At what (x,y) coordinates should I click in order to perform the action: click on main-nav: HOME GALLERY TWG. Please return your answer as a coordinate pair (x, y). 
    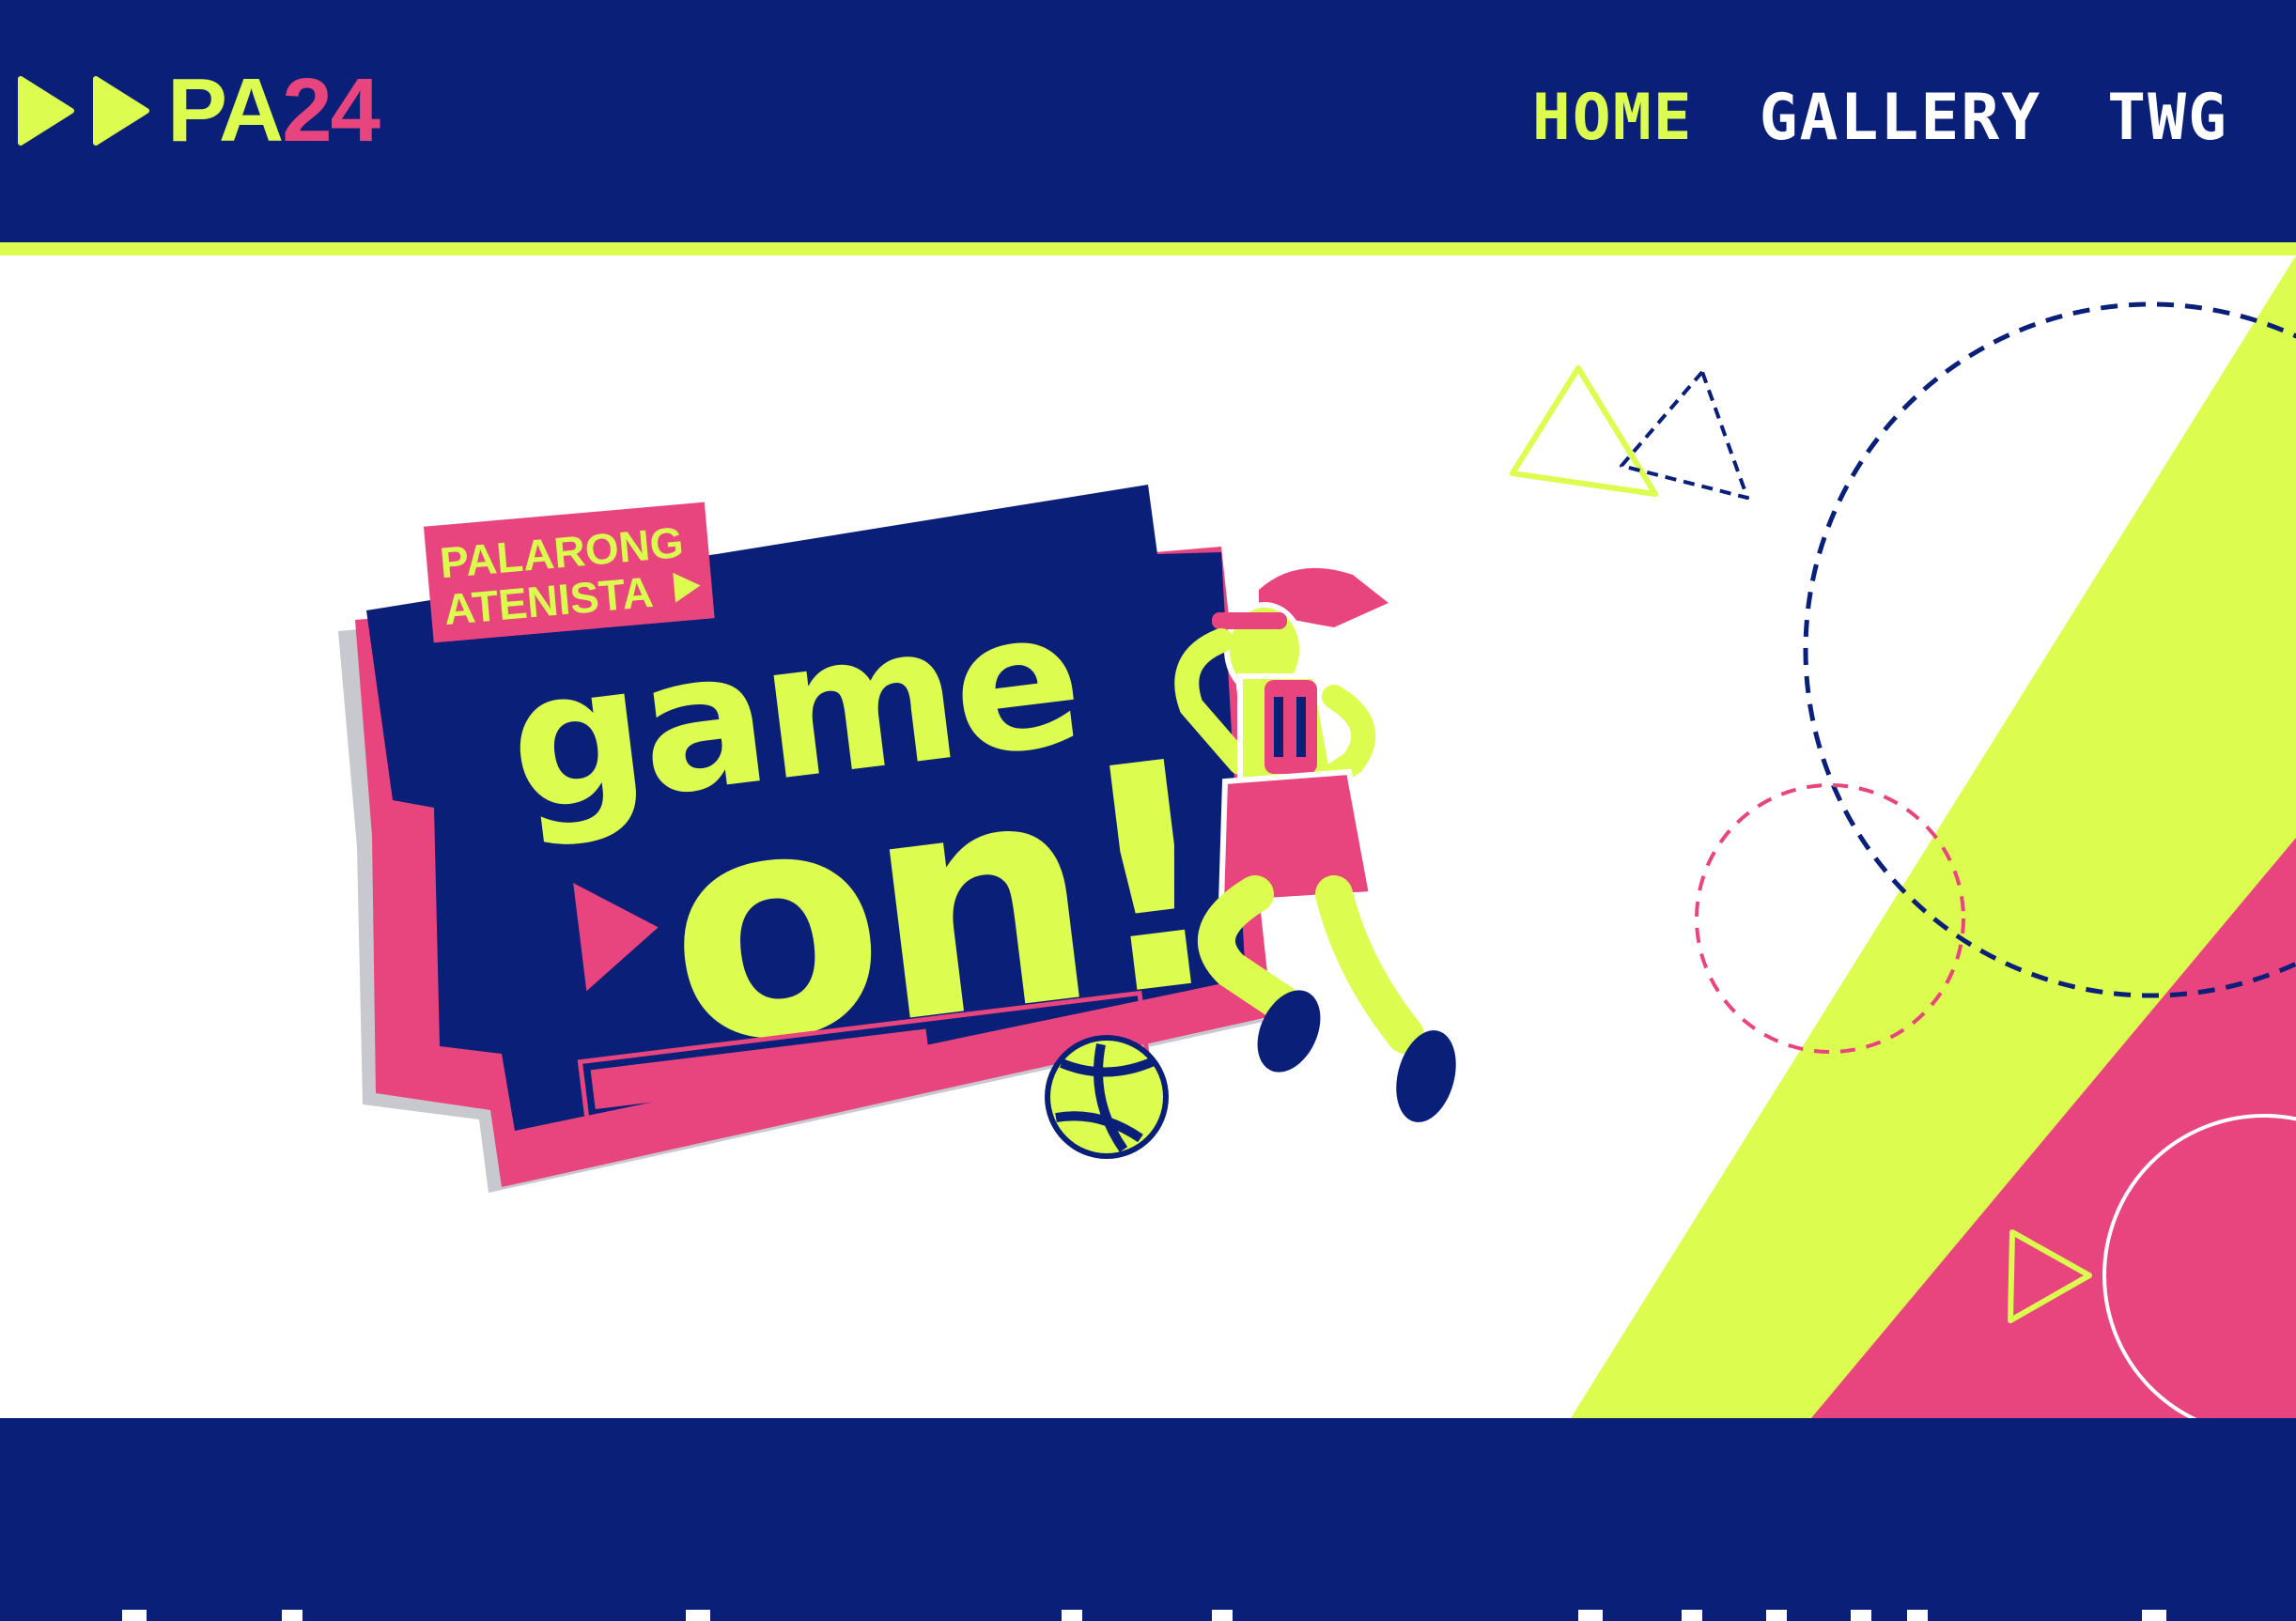
    Looking at the image, I should click on (1880, 117).